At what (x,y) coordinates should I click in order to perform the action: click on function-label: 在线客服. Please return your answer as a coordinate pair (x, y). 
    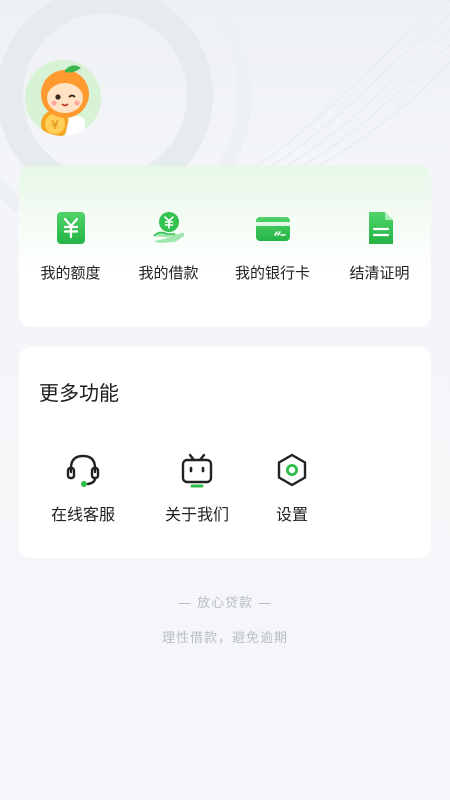
    Looking at the image, I should click on (82, 514).